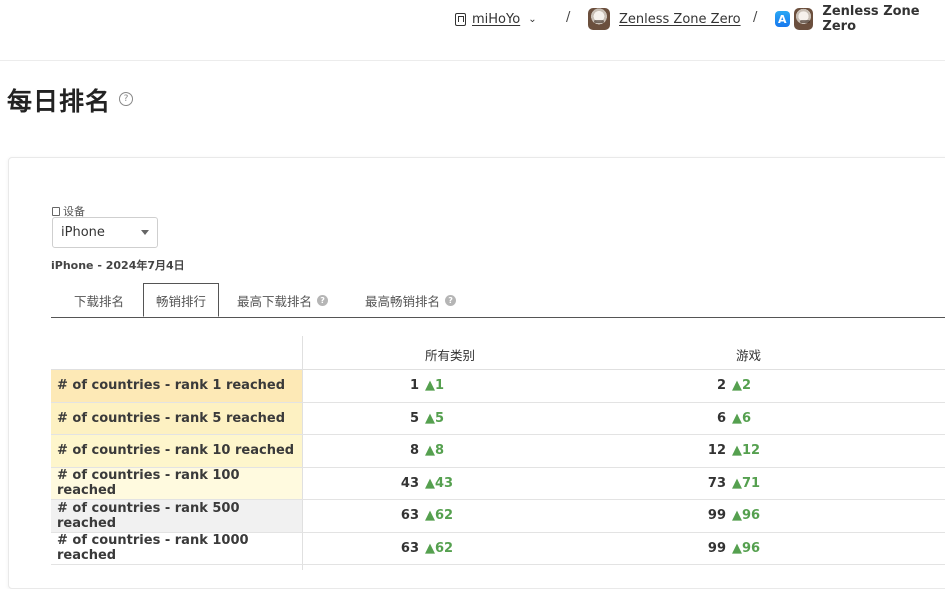 Image resolution: width=945 pixels, height=589 pixels. Describe the element at coordinates (409, 483) in the screenshot. I see `rank-count: 43` at that location.